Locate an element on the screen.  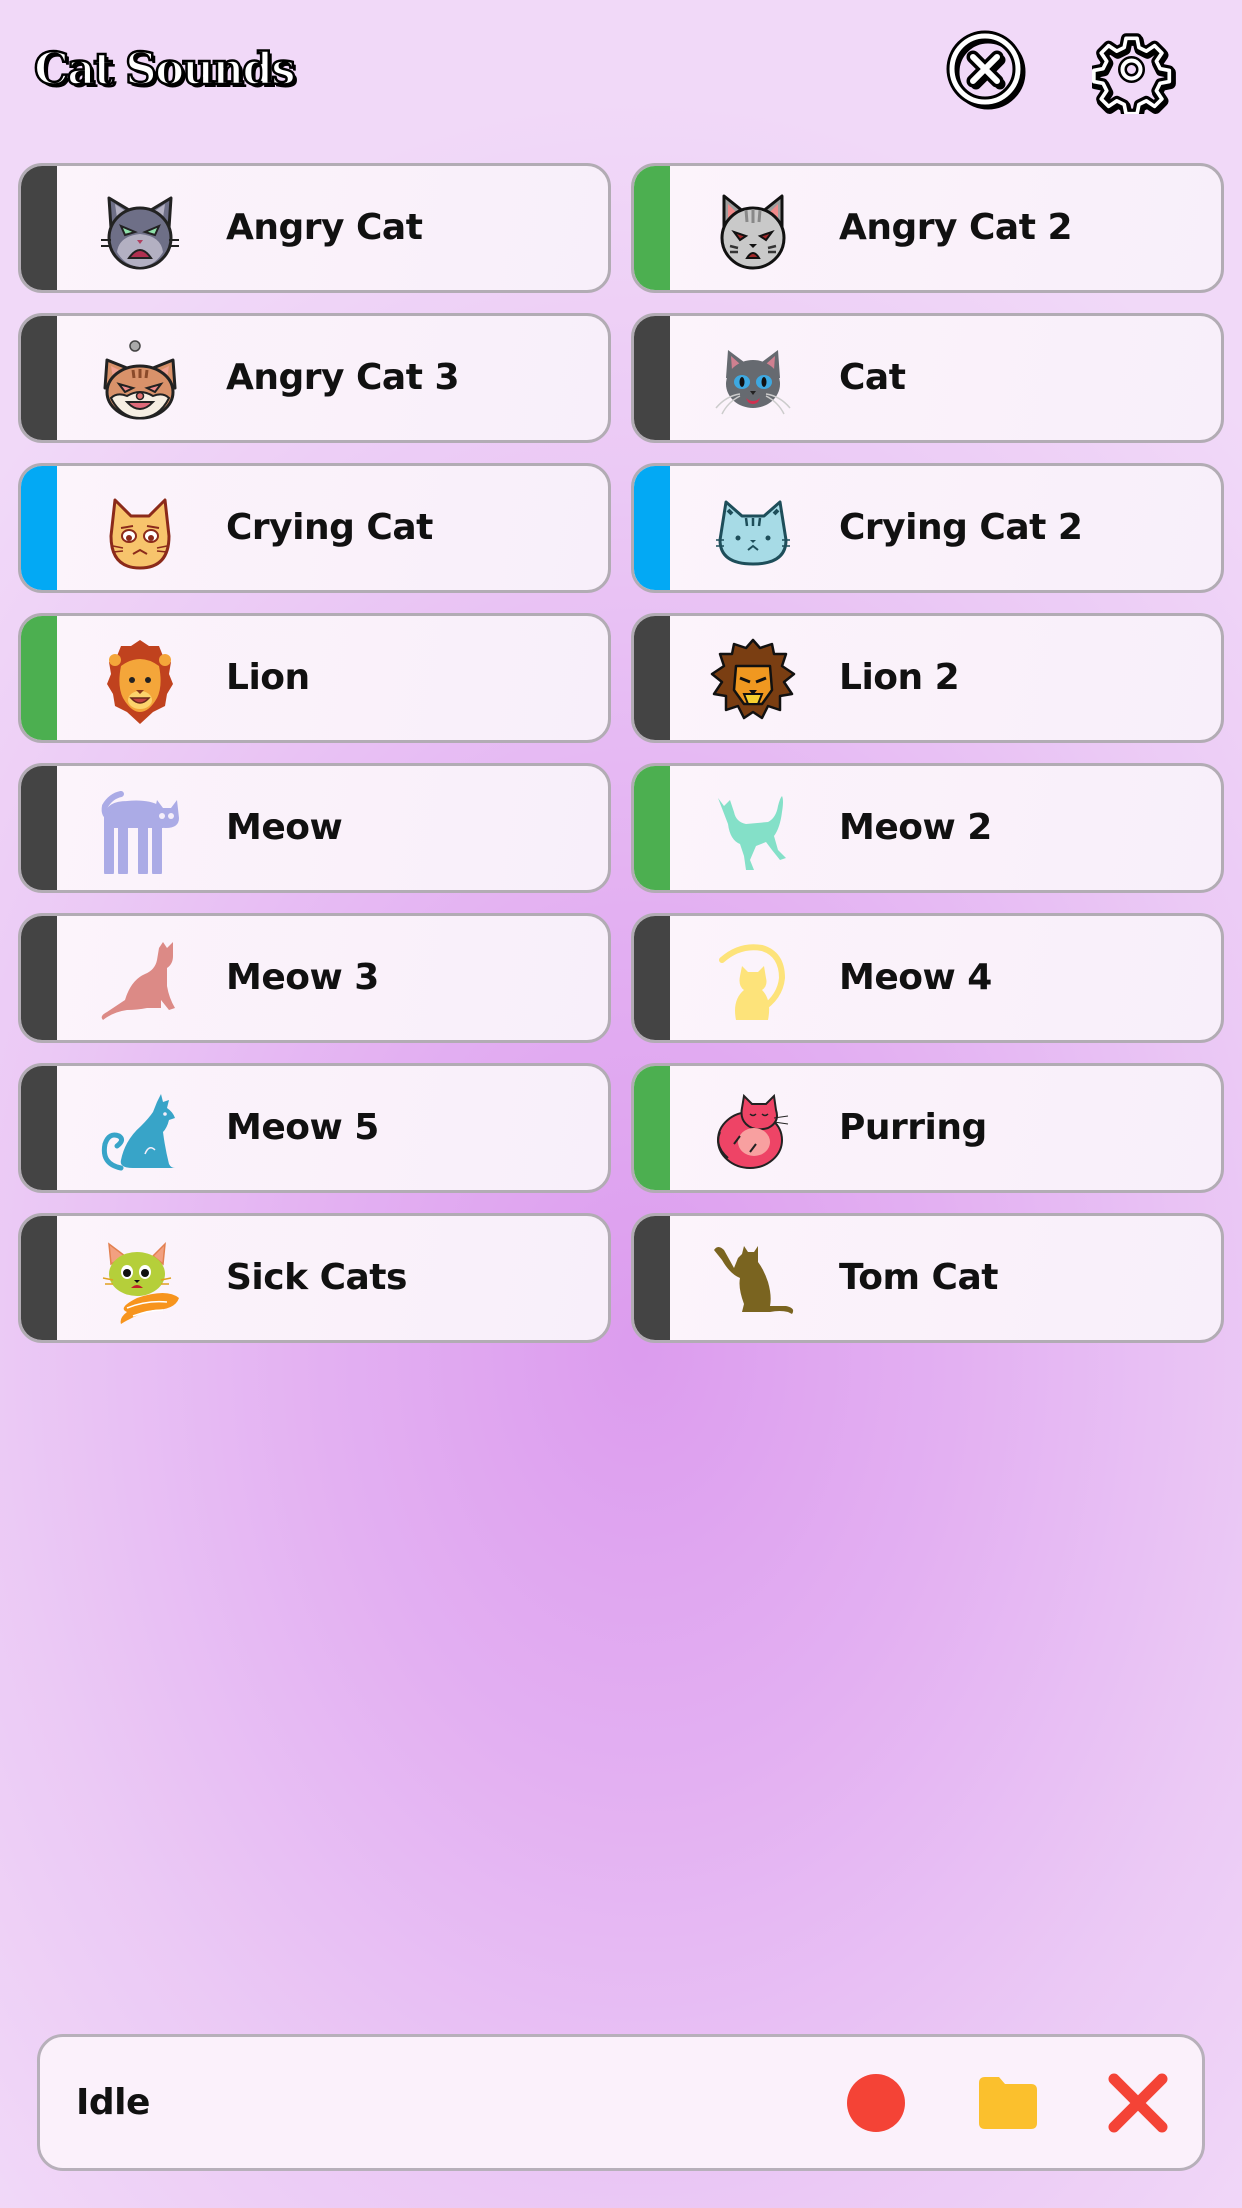
sound-label: Meow 5 is located at coordinates (302, 1127).